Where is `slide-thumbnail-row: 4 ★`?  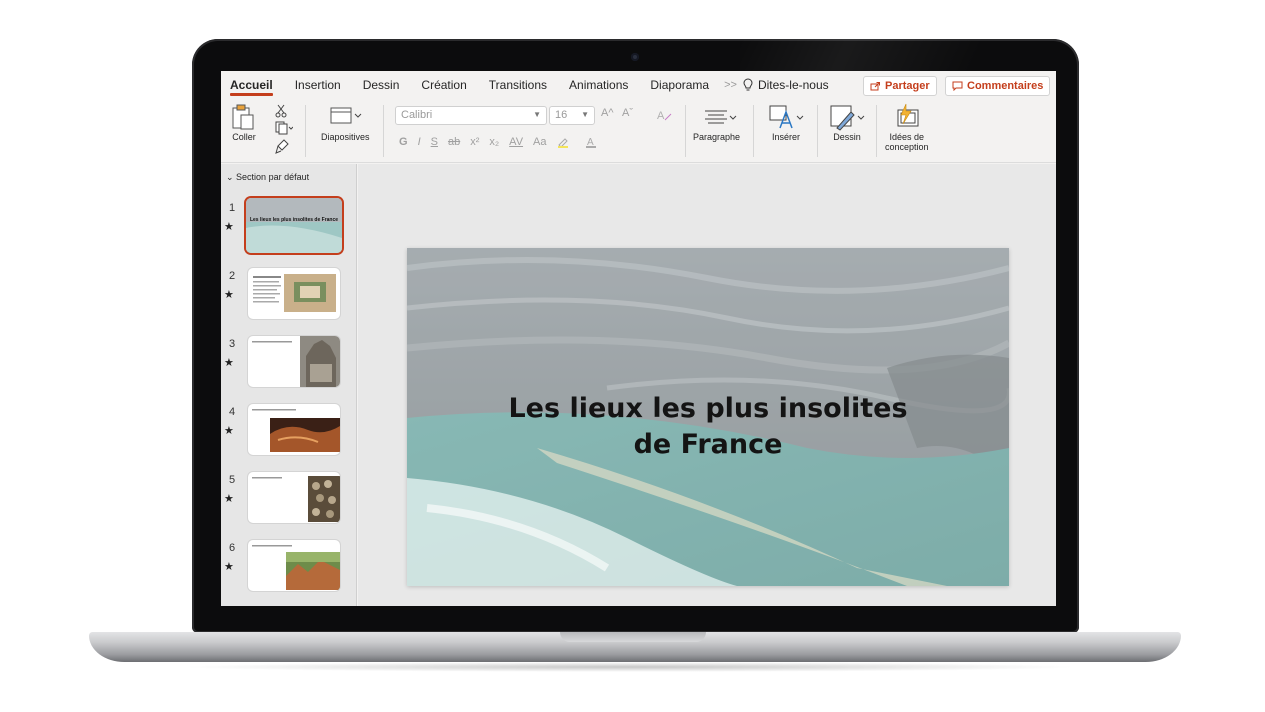 slide-thumbnail-row: 4 ★ is located at coordinates (289, 434).